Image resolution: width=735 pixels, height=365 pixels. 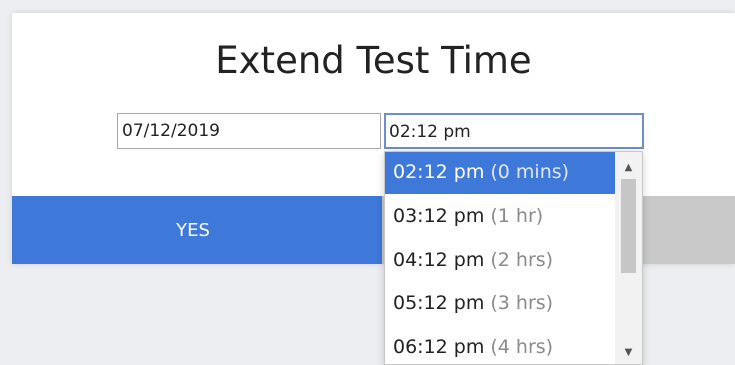 I want to click on scroll-down-icon: ▼, so click(x=628, y=352).